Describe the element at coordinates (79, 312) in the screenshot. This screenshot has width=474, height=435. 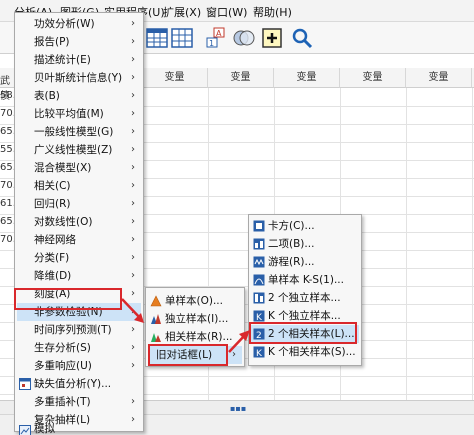
I see `menu-item-nonparametric-tests: 非参数检验(N) ›` at that location.